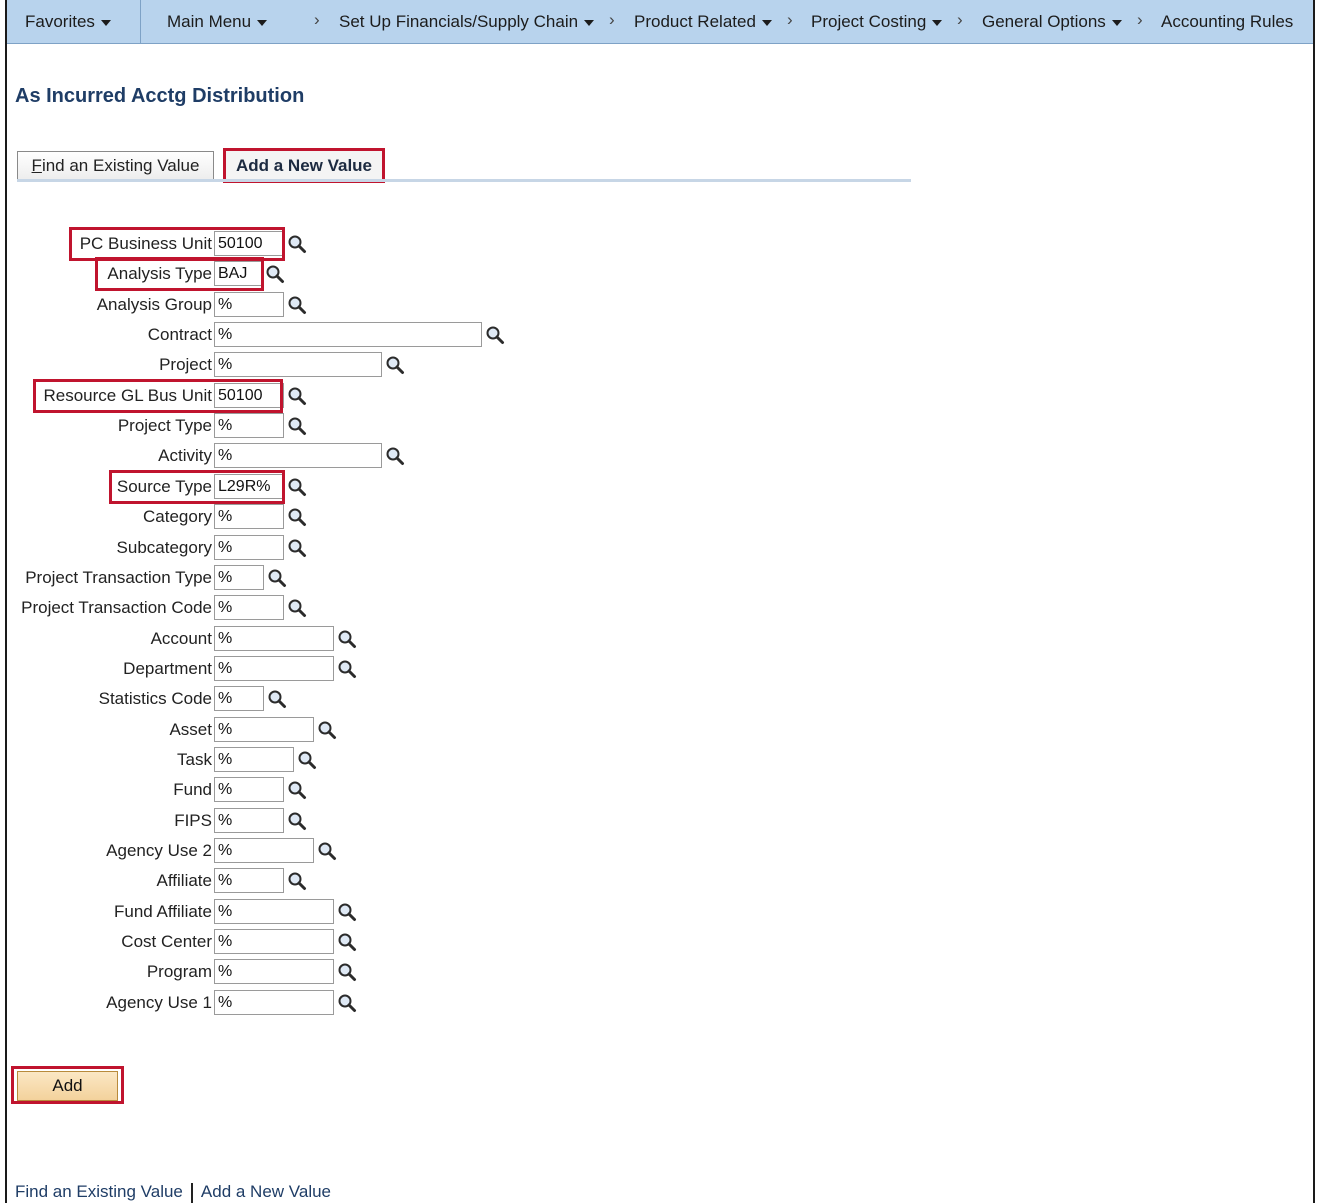  What do you see at coordinates (274, 941) in the screenshot?
I see `cost-center-input` at bounding box center [274, 941].